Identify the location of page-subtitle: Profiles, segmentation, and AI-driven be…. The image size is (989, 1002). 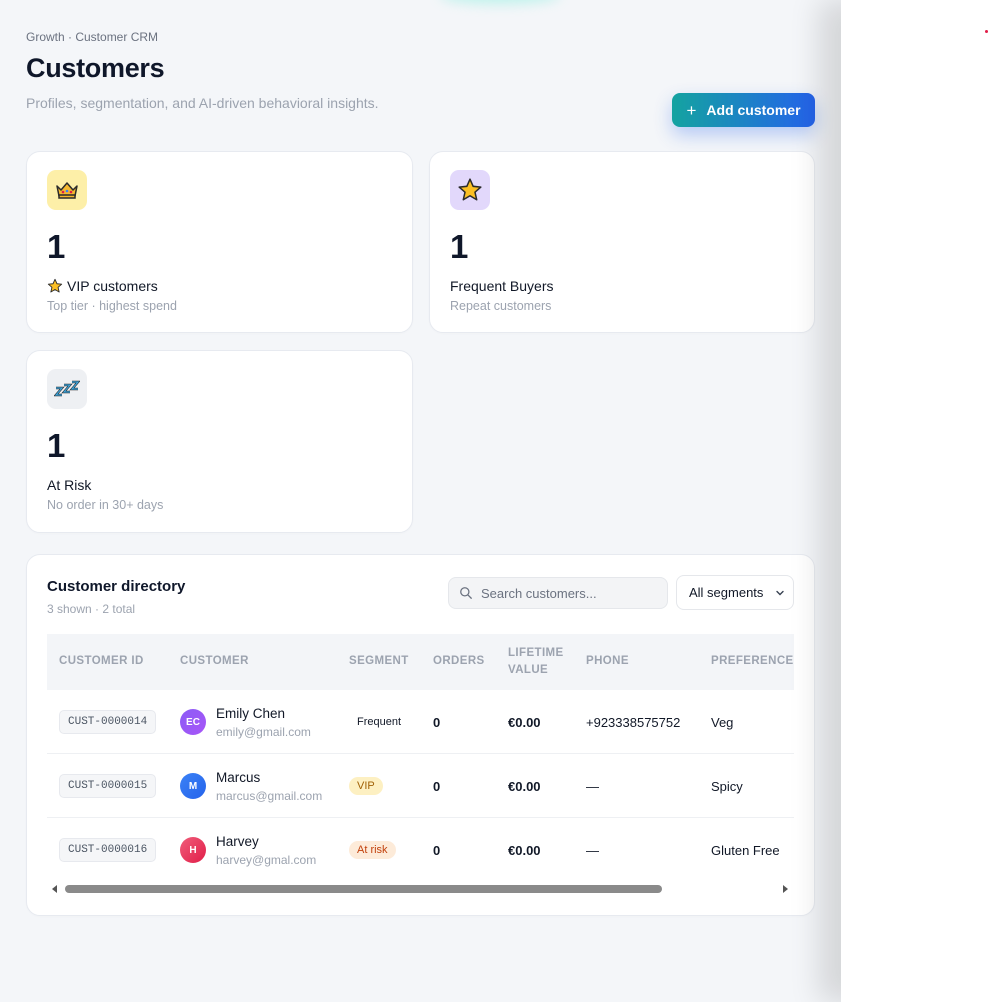
(202, 103).